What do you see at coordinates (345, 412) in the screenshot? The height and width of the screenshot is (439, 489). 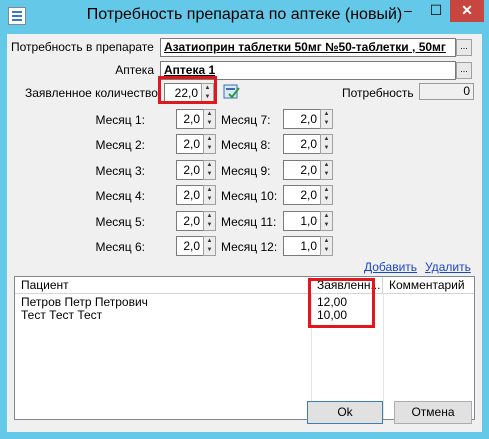 I see `ok-button: Ok` at bounding box center [345, 412].